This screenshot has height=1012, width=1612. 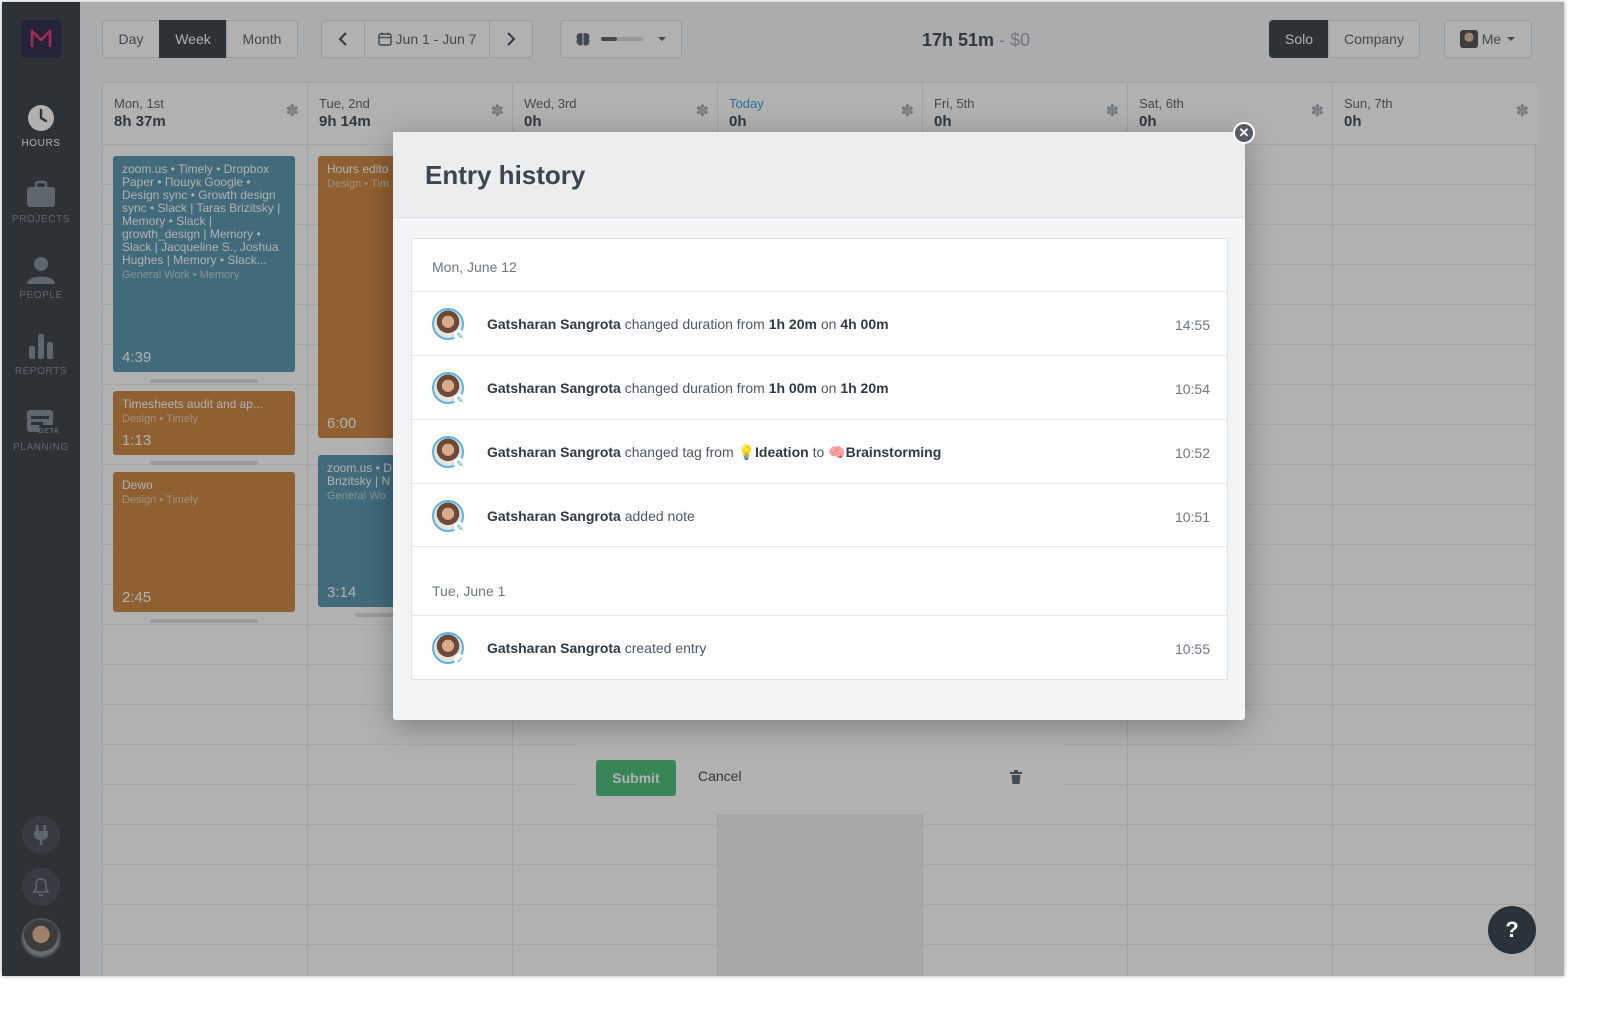 I want to click on history-item: ✎ Gatsharan Sangrota added note 10:51, so click(x=819, y=515).